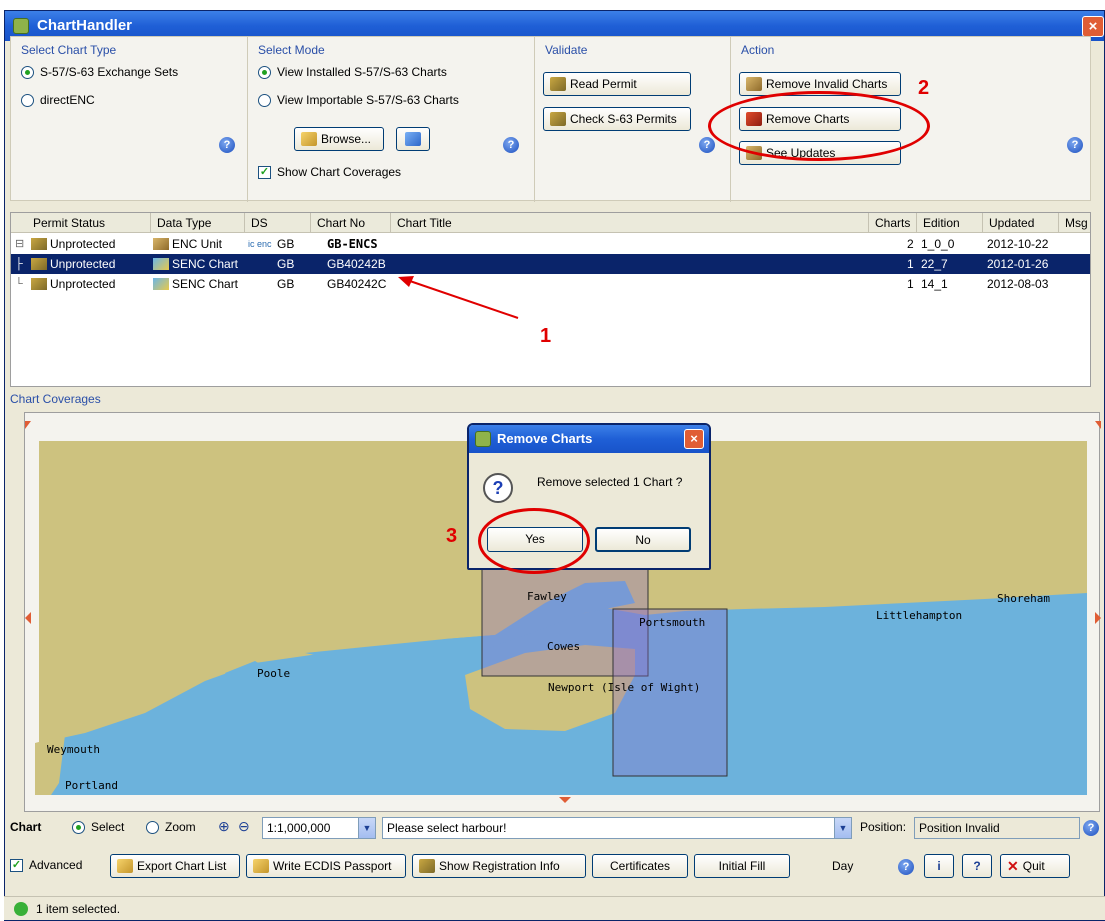 This screenshot has height=921, width=1105. What do you see at coordinates (910, 264) in the screenshot?
I see `charts: 1` at bounding box center [910, 264].